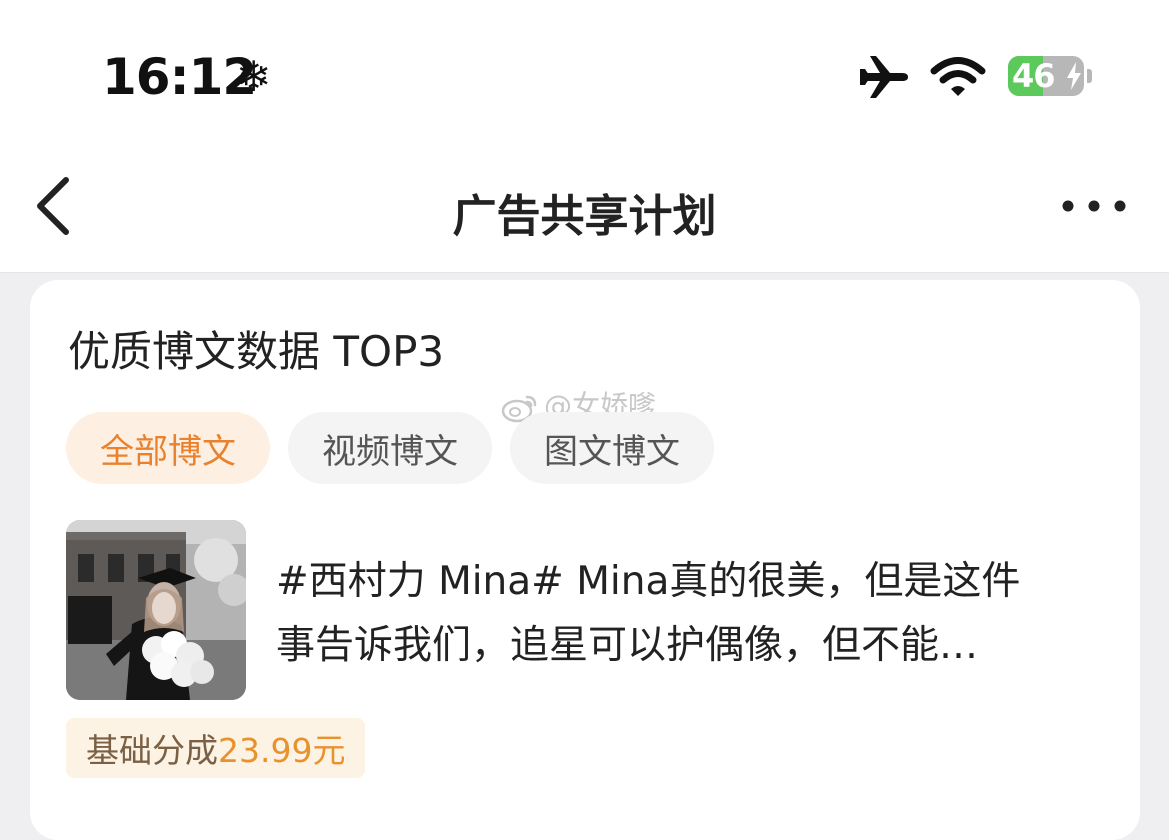  Describe the element at coordinates (168, 448) in the screenshot. I see `tab-all-posts: 全部博文` at that location.